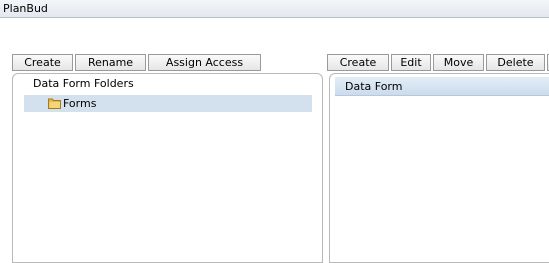  What do you see at coordinates (374, 86) in the screenshot?
I see `column-header-label: Data Form` at bounding box center [374, 86].